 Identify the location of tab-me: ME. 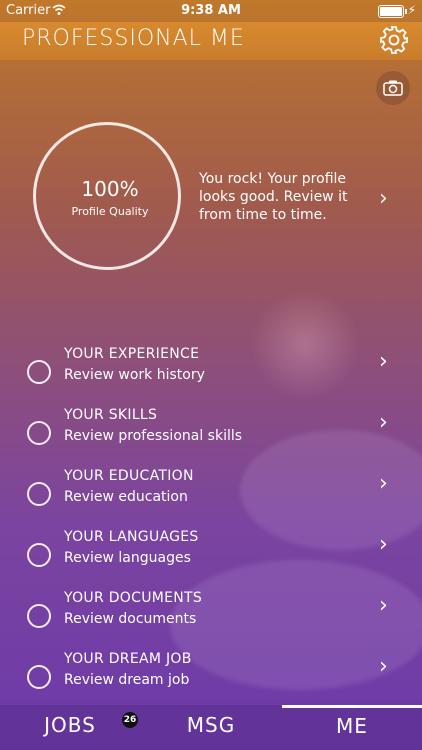
(352, 727).